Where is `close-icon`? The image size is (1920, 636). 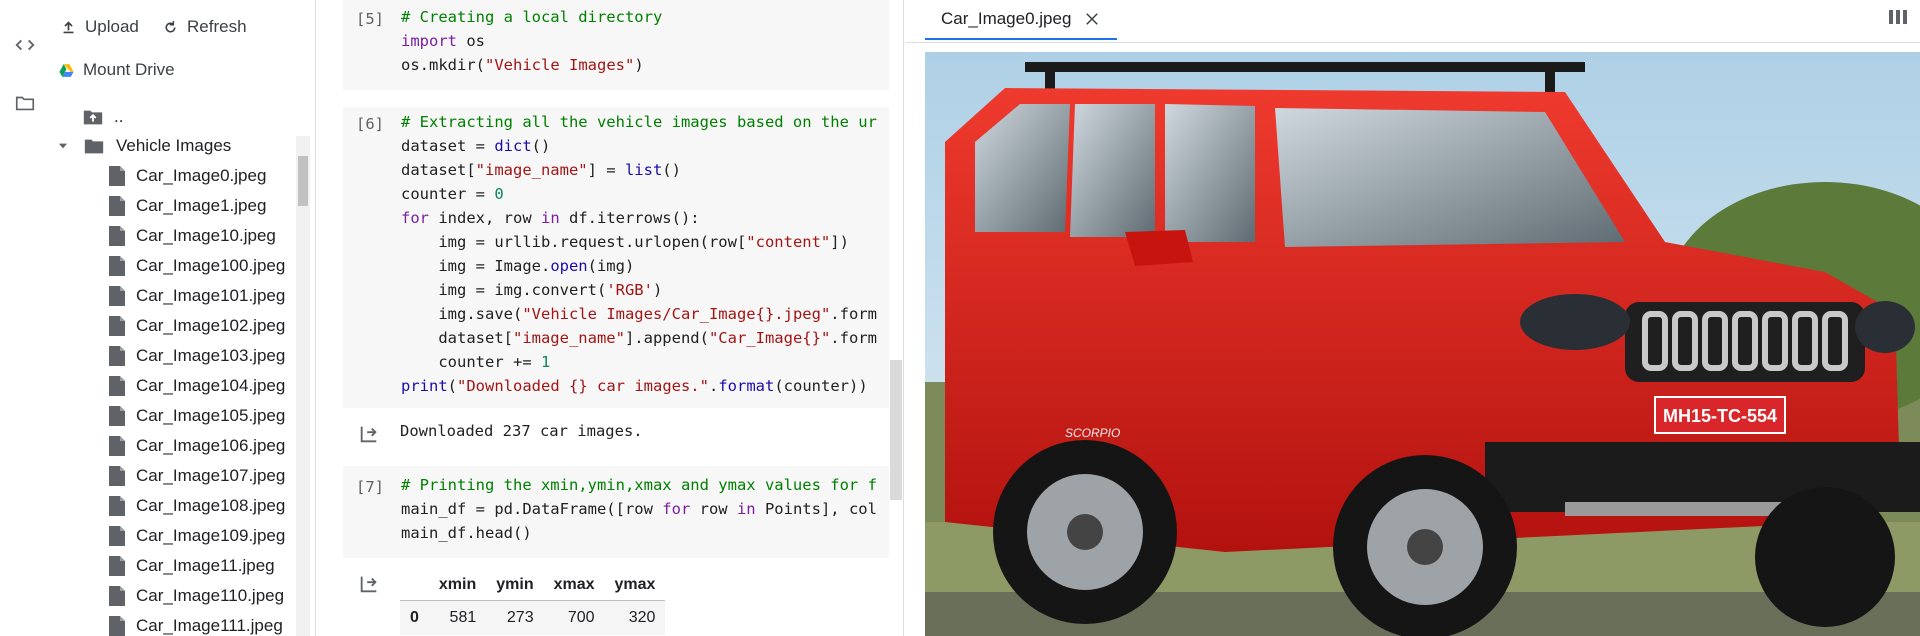 close-icon is located at coordinates (1092, 19).